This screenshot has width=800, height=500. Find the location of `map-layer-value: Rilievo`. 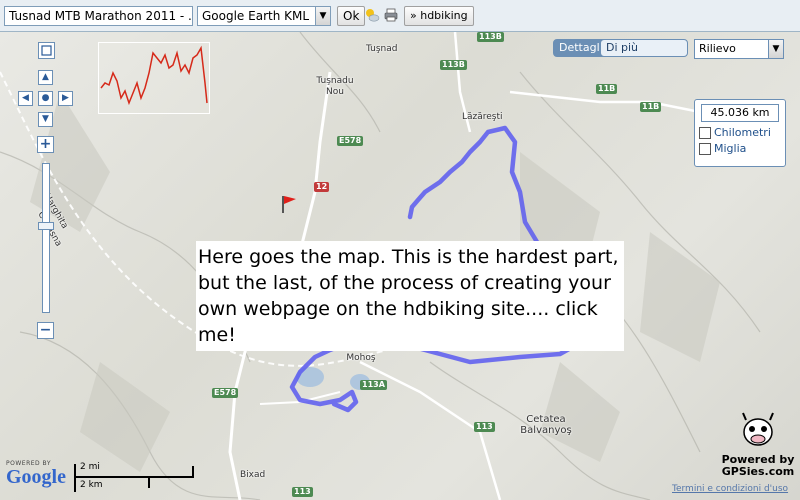

map-layer-value: Rilievo is located at coordinates (717, 48).